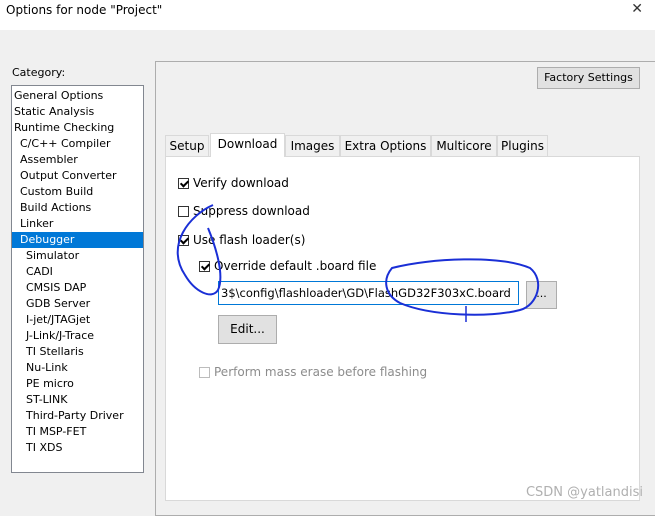 This screenshot has height=516, width=655. I want to click on tab-plugins: Plugins, so click(522, 145).